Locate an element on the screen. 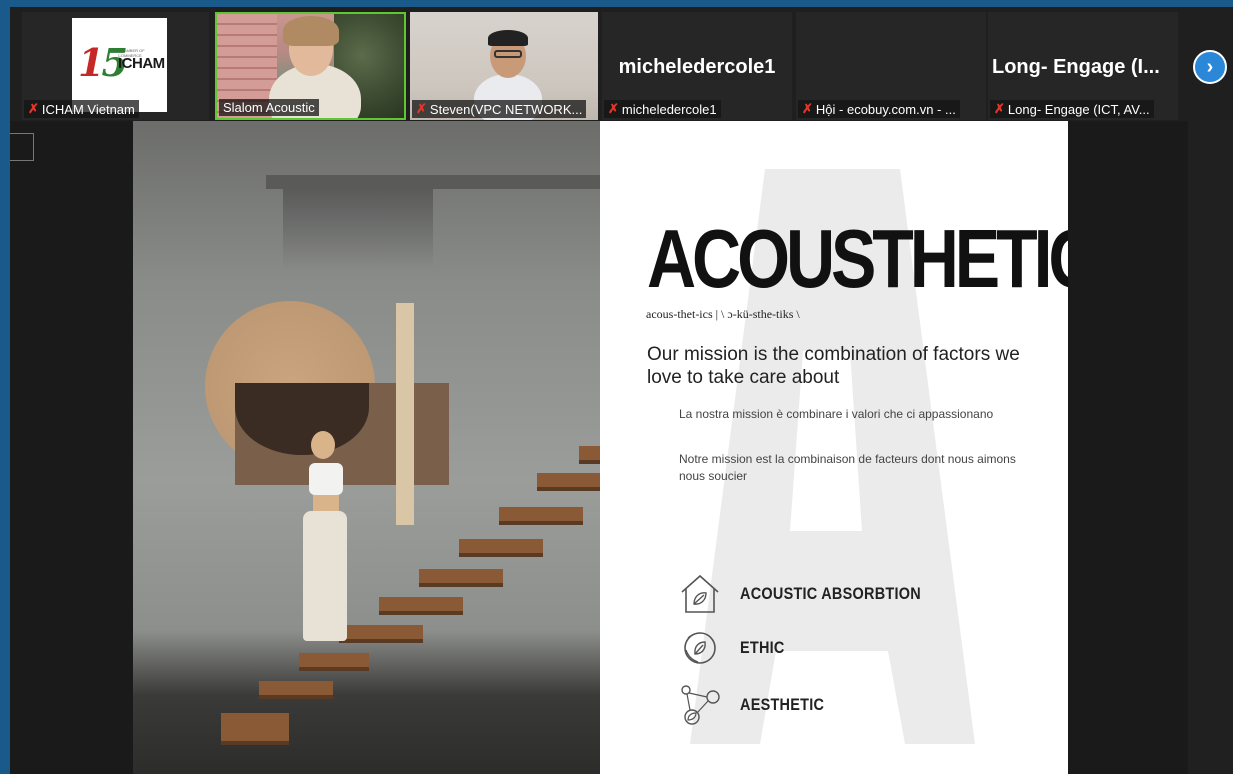  globe-leaf-icon is located at coordinates (700, 648).